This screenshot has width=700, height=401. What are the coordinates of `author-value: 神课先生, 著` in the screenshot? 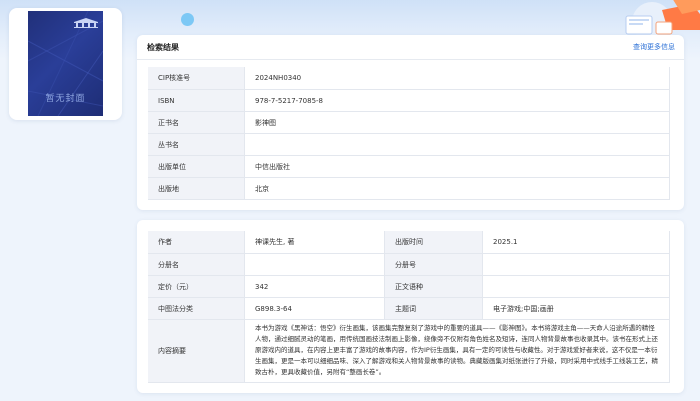 It's located at (315, 242).